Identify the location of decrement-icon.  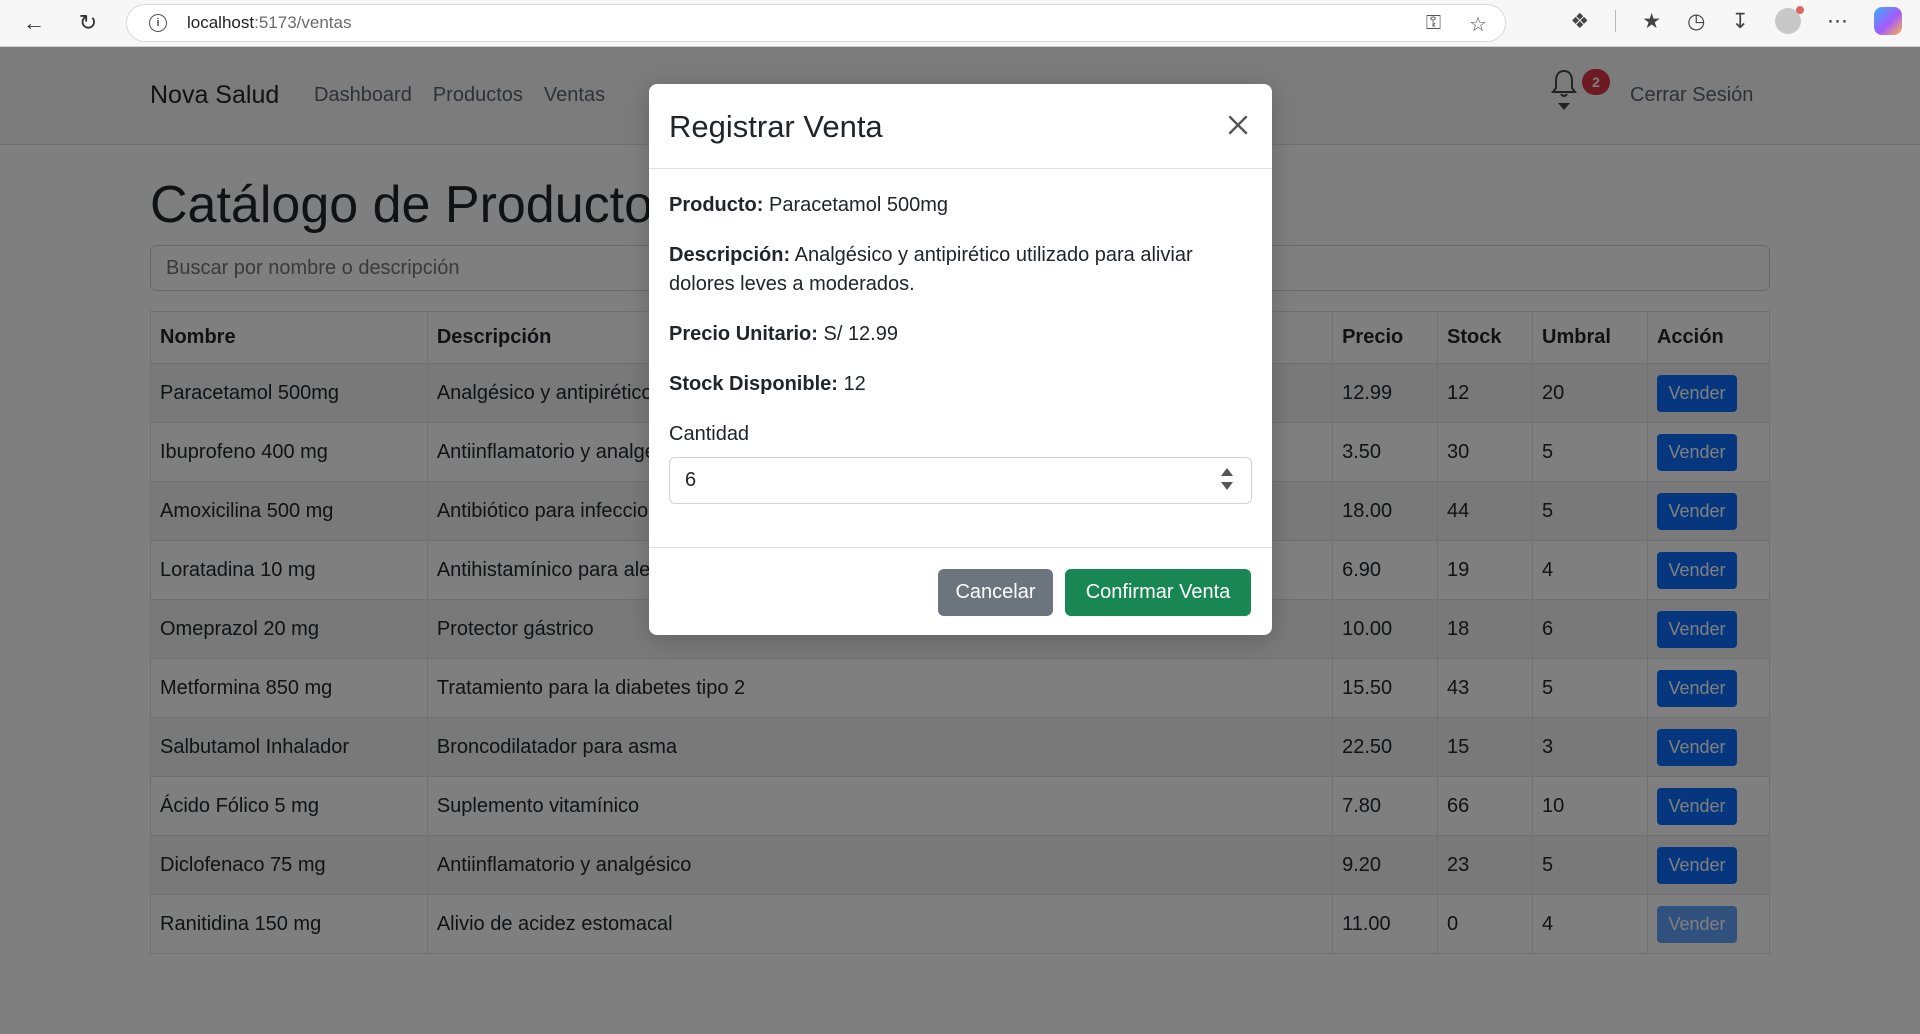
(1227, 486).